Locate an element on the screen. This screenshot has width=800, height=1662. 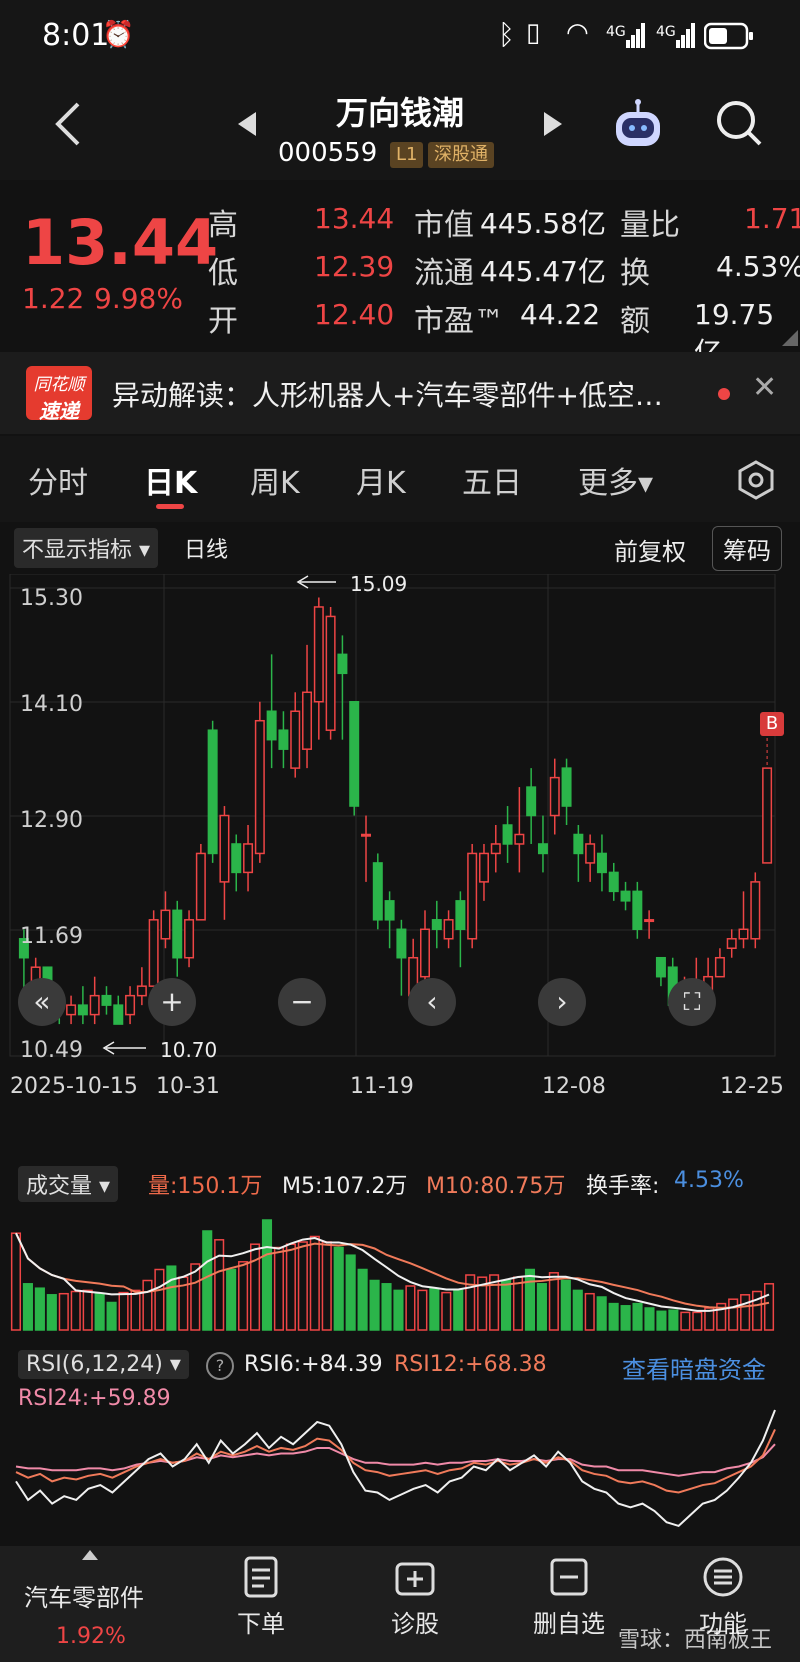
expand-quote-icon is located at coordinates (789, 338).